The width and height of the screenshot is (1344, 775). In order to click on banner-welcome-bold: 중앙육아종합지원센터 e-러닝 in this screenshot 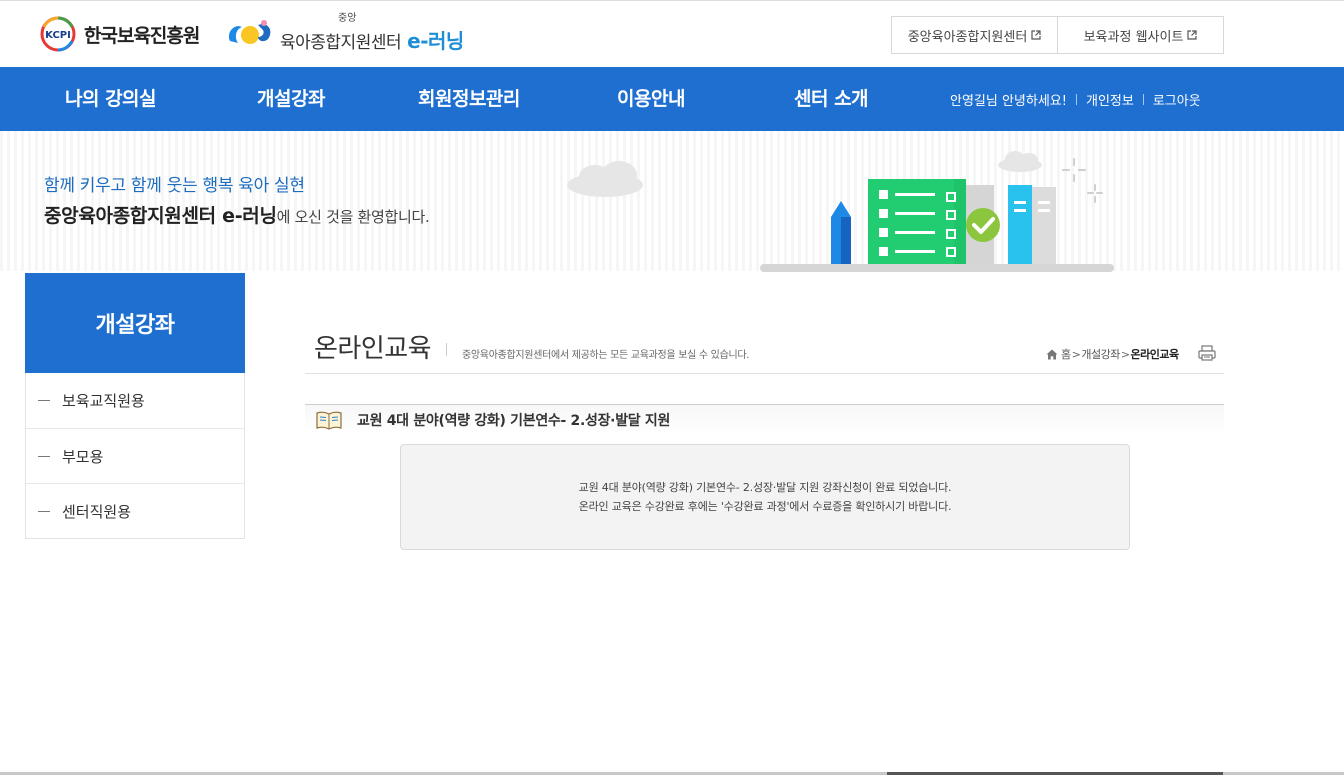, I will do `click(160, 216)`.